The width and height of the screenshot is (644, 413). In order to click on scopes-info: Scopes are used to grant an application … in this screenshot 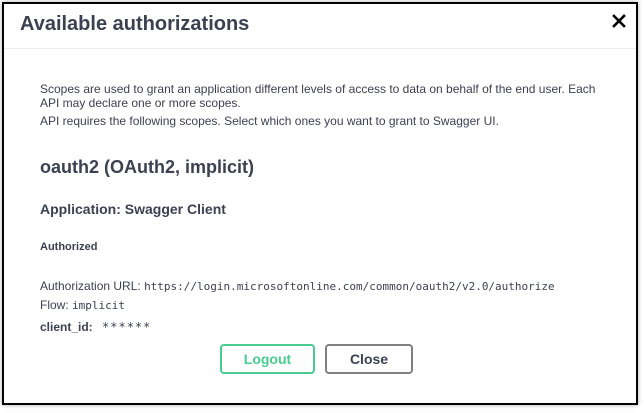, I will do `click(328, 105)`.